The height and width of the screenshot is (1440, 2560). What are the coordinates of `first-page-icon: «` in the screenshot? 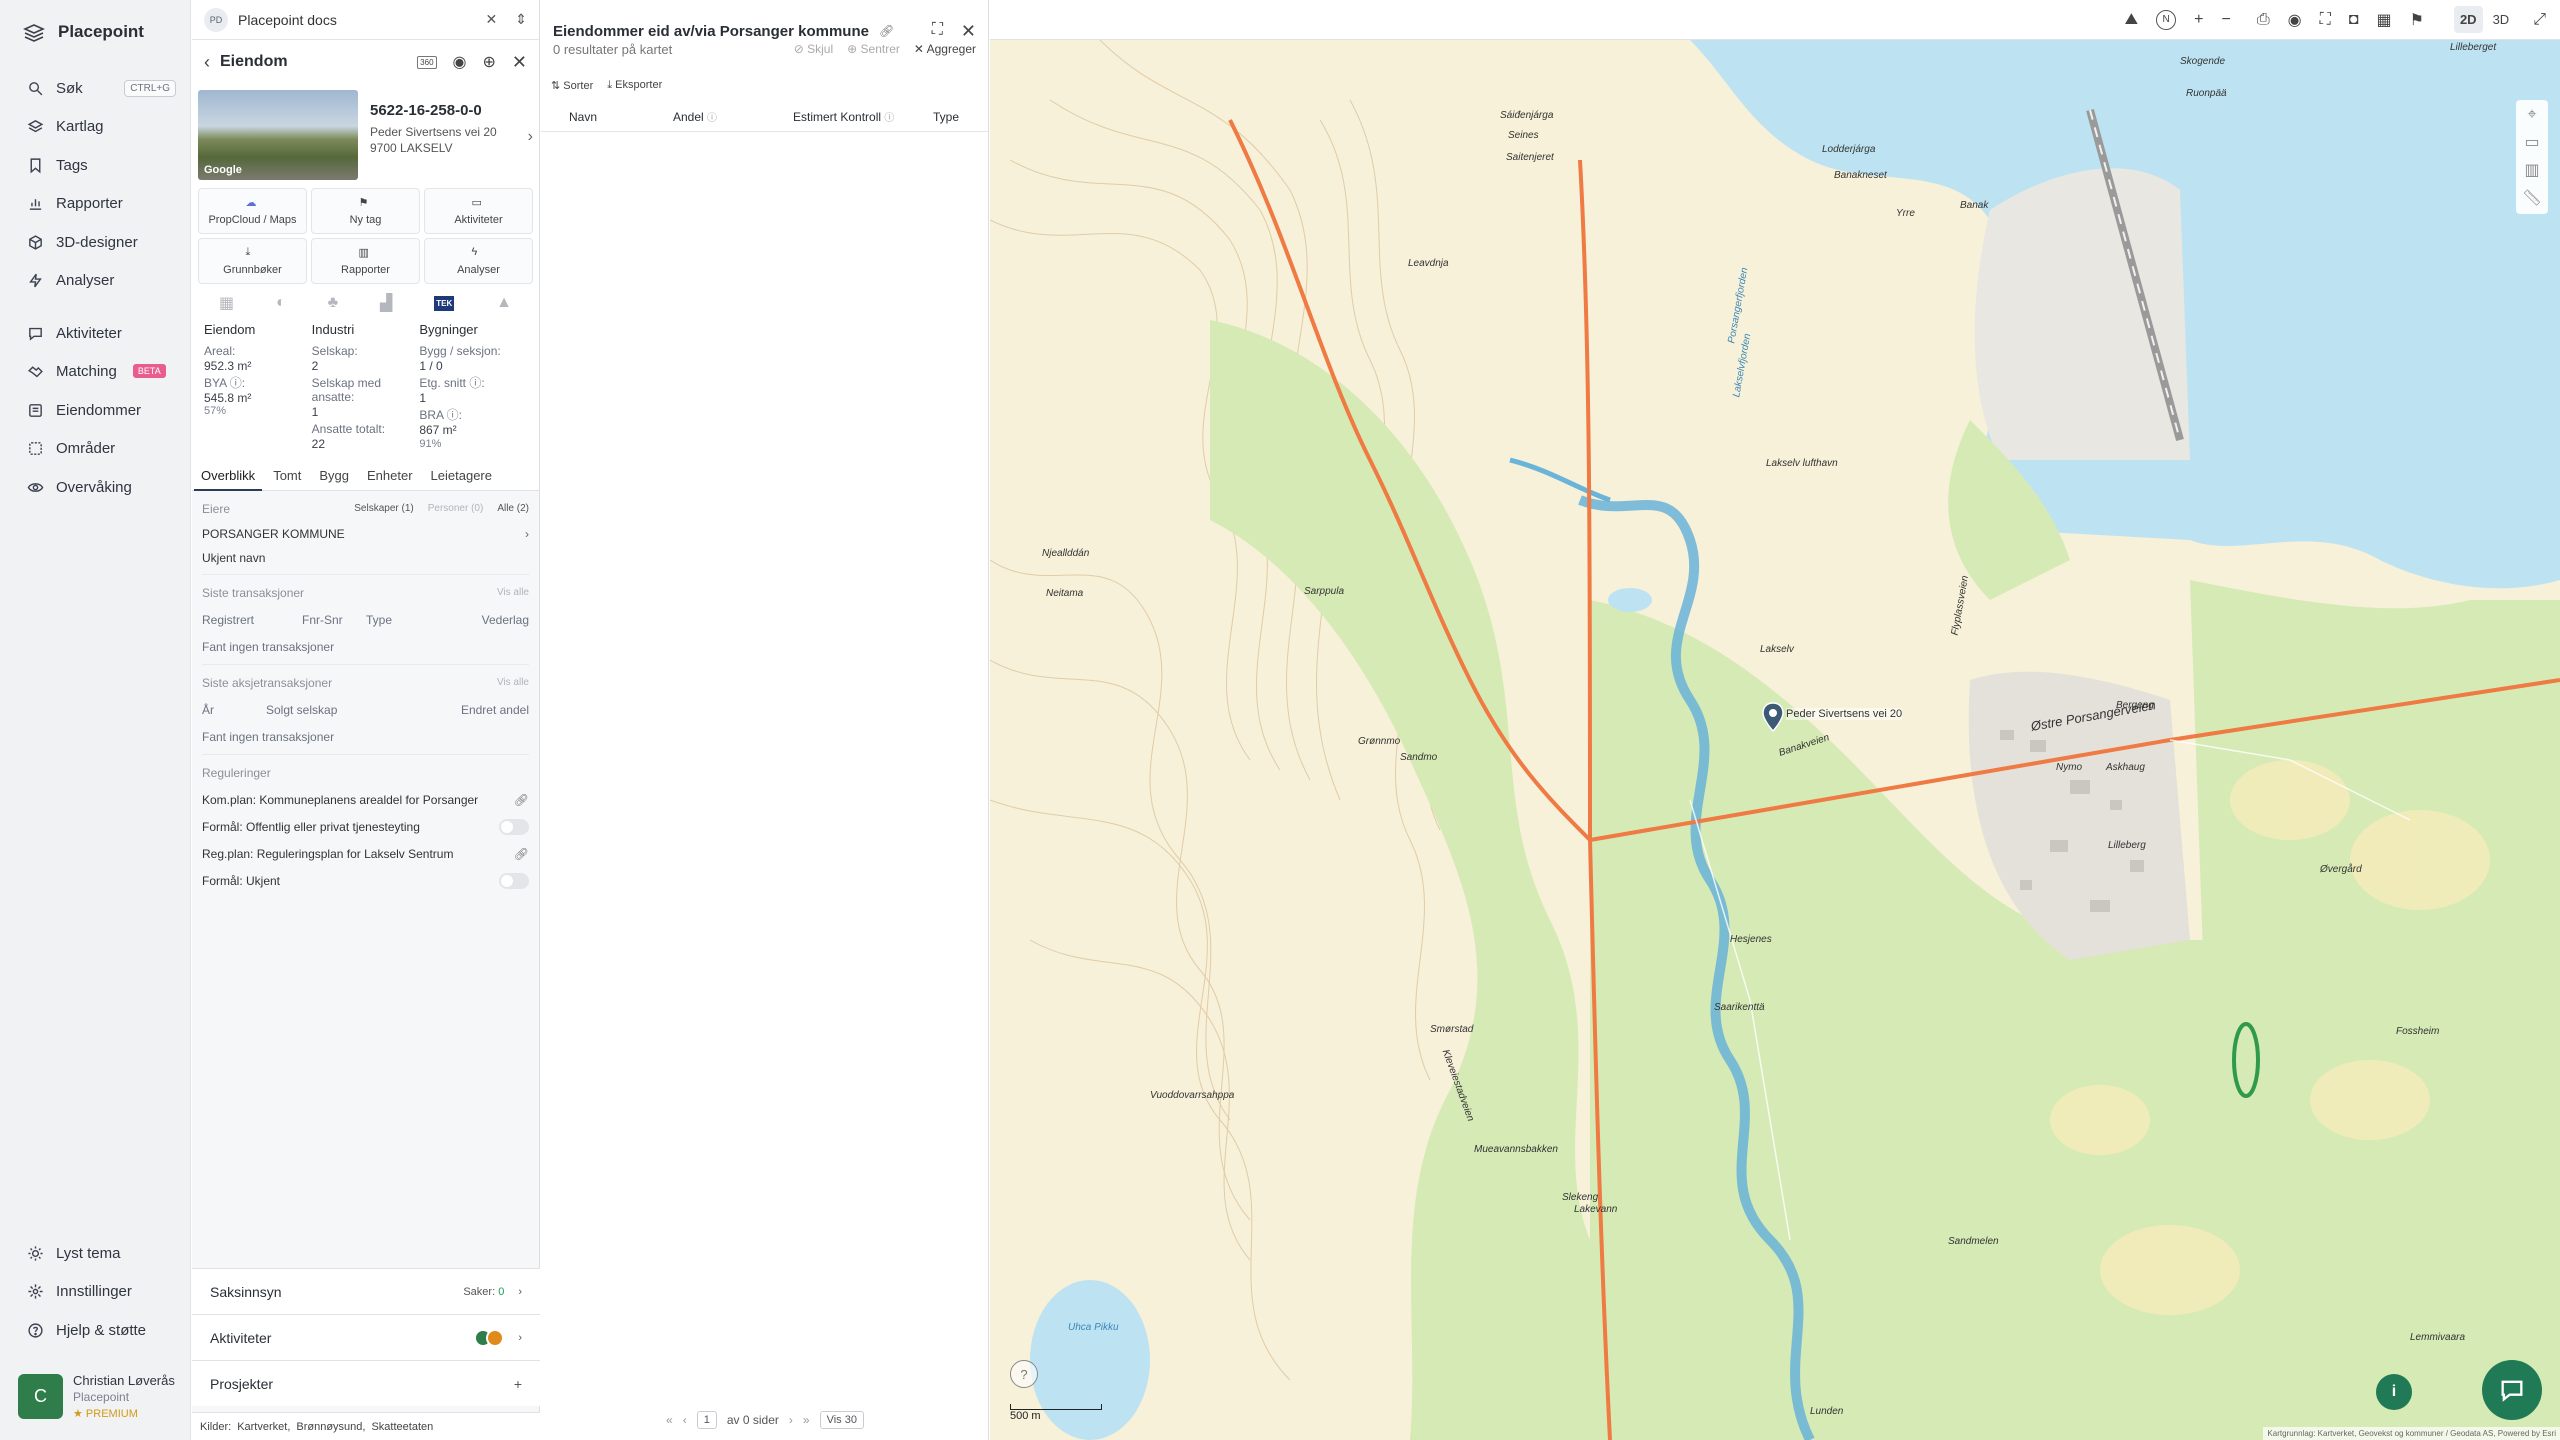 It's located at (669, 1420).